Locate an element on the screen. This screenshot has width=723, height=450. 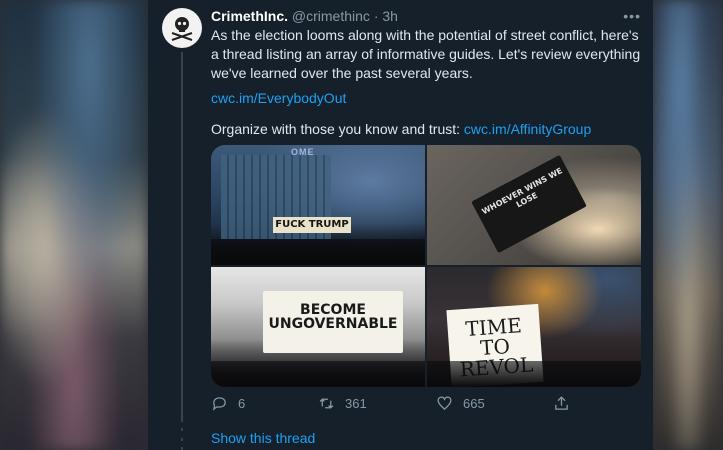
retweet-icon is located at coordinates (326, 403).